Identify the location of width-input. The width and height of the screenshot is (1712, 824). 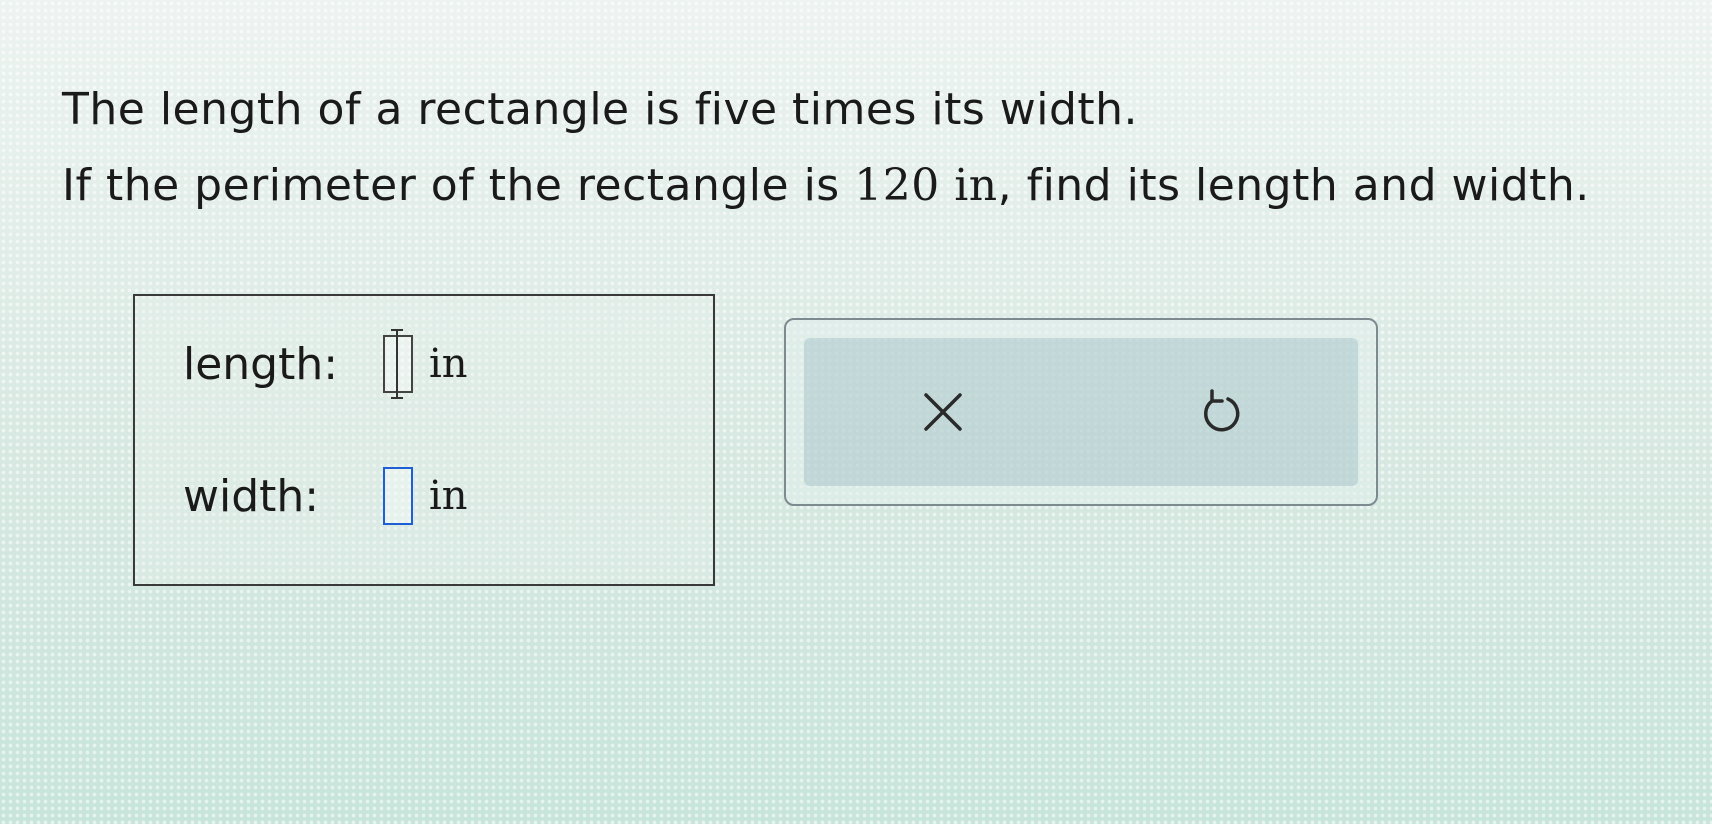
(398, 496).